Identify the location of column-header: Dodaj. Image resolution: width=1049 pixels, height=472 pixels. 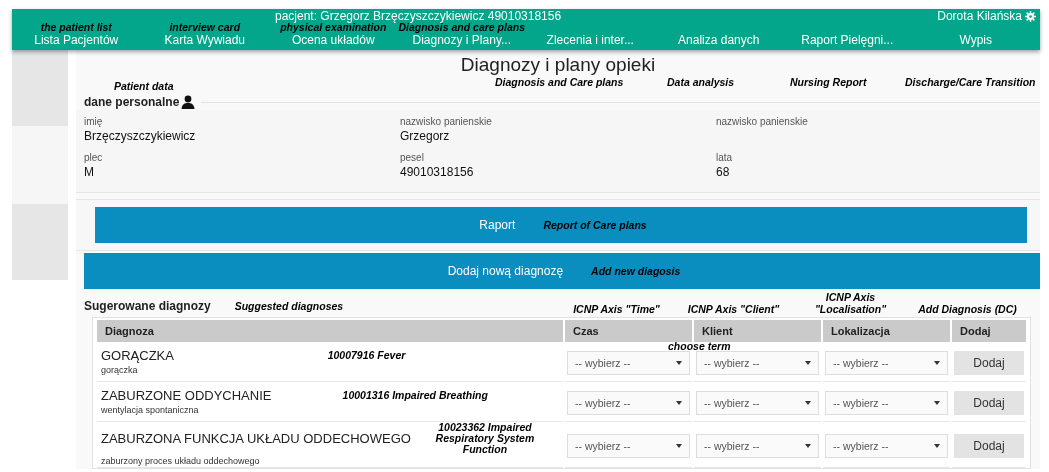
(989, 331).